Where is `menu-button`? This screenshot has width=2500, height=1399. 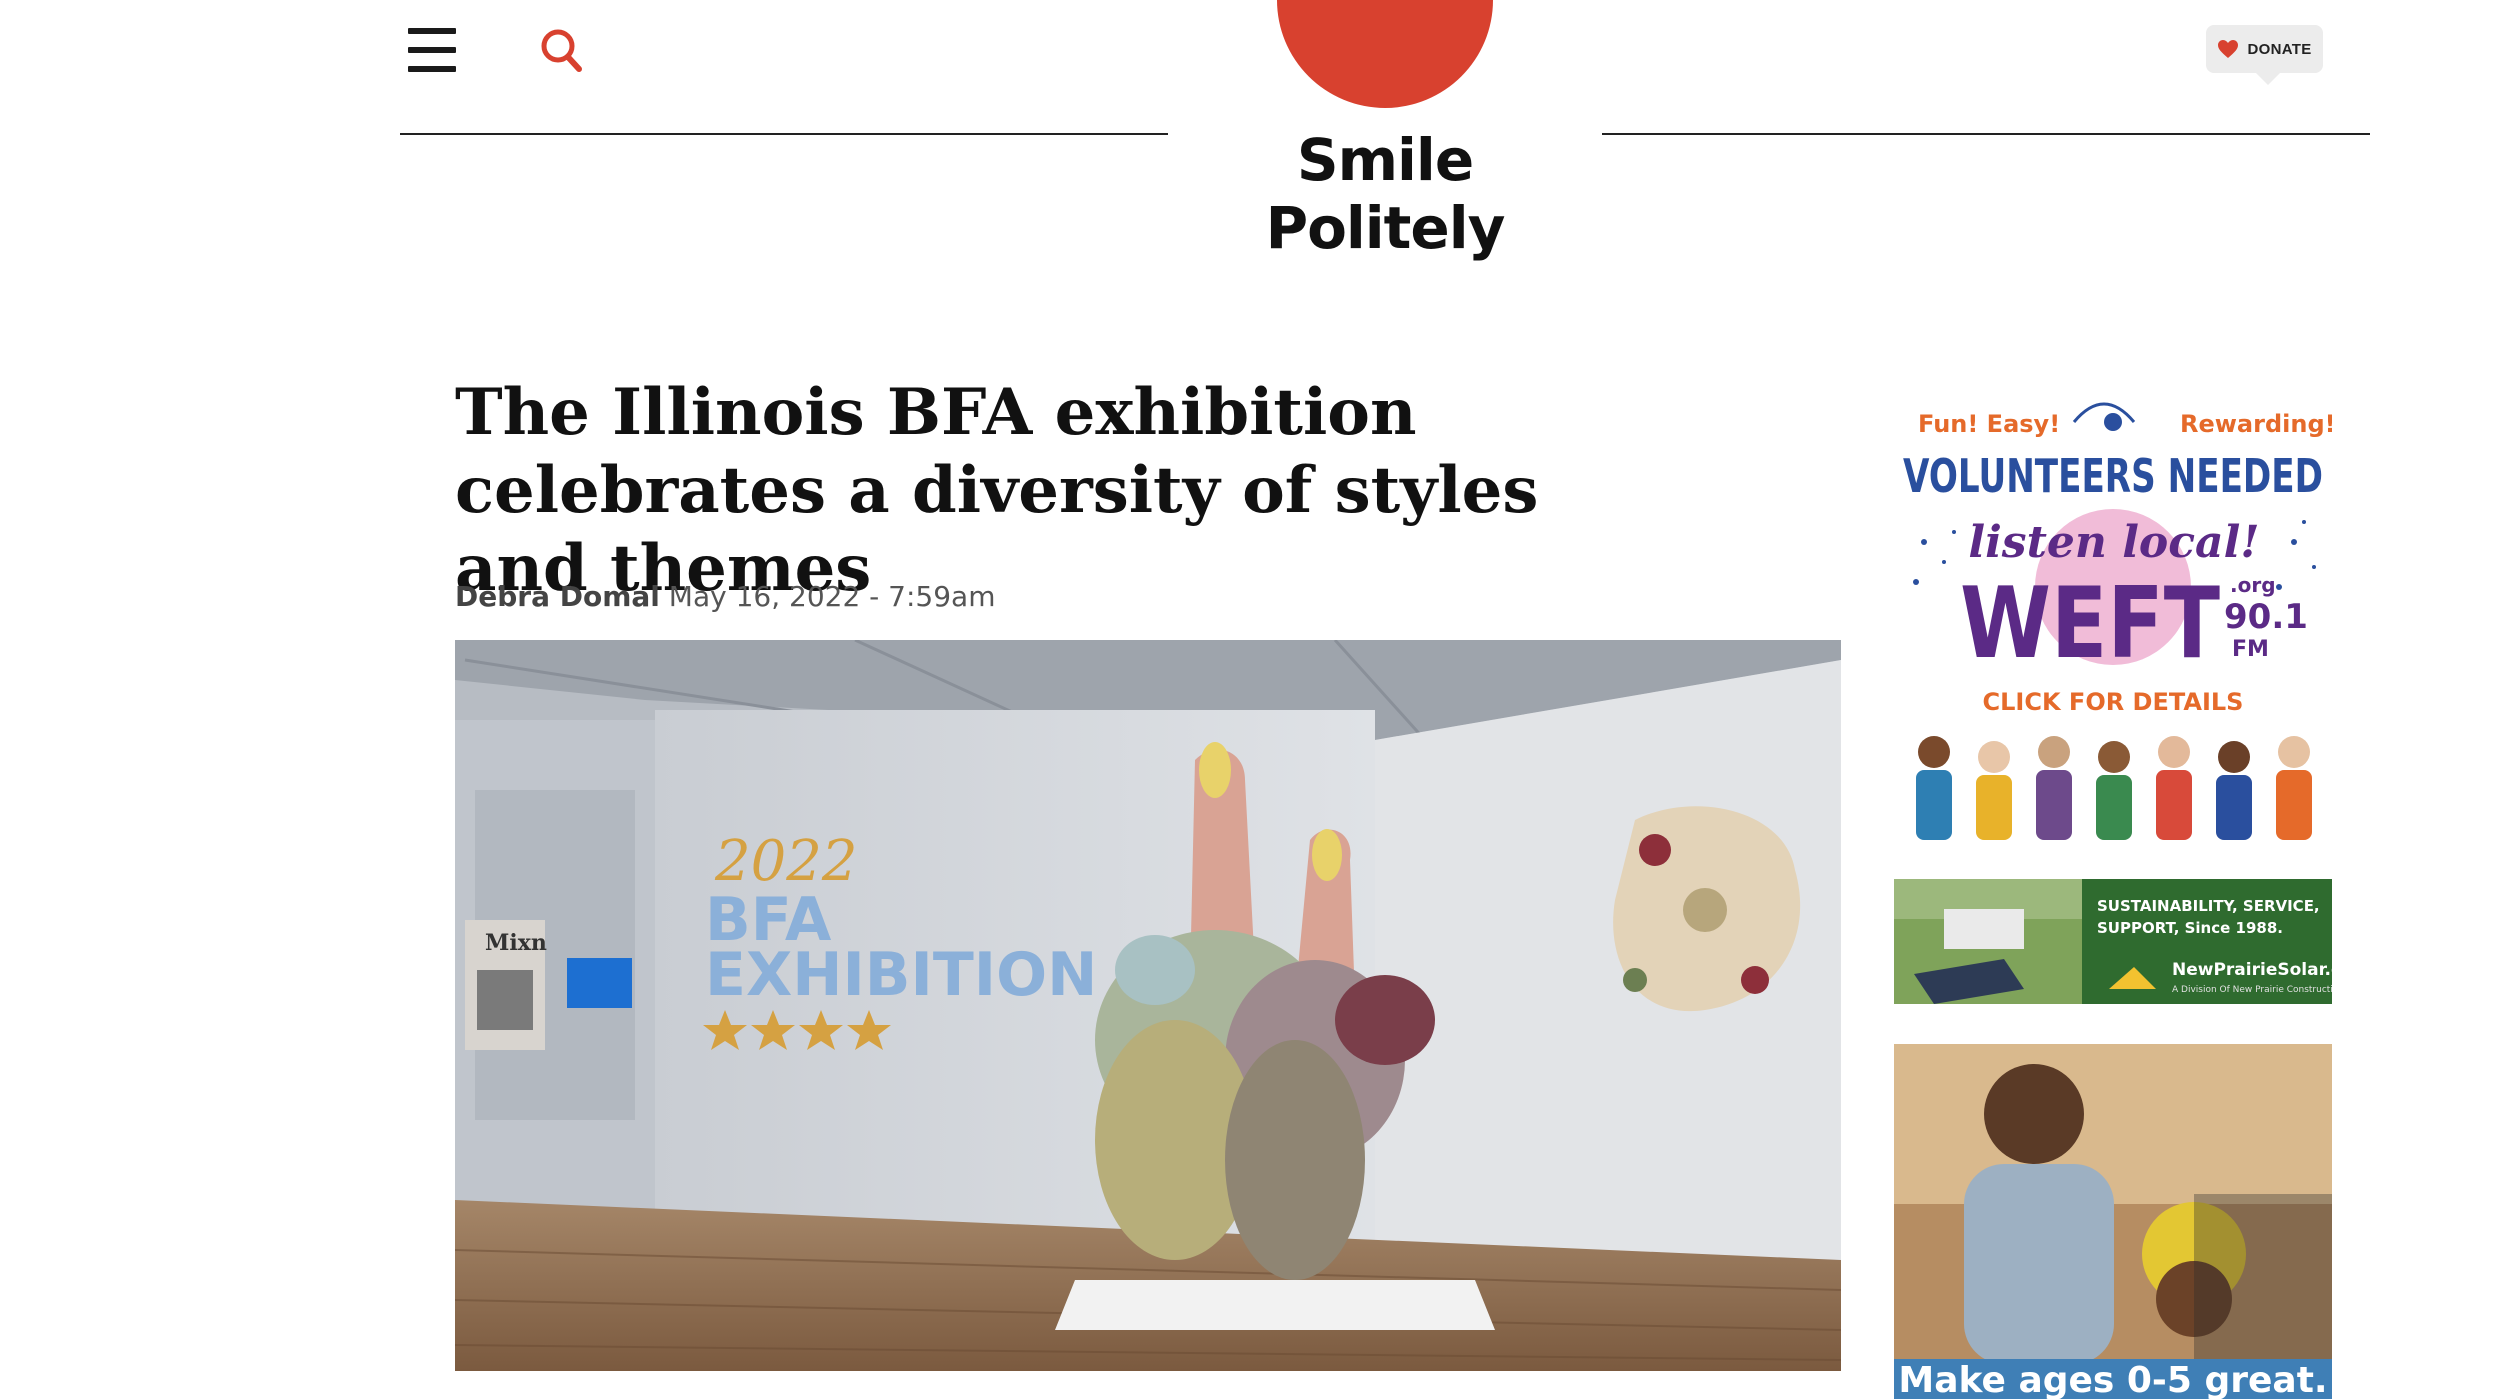 menu-button is located at coordinates (433, 49).